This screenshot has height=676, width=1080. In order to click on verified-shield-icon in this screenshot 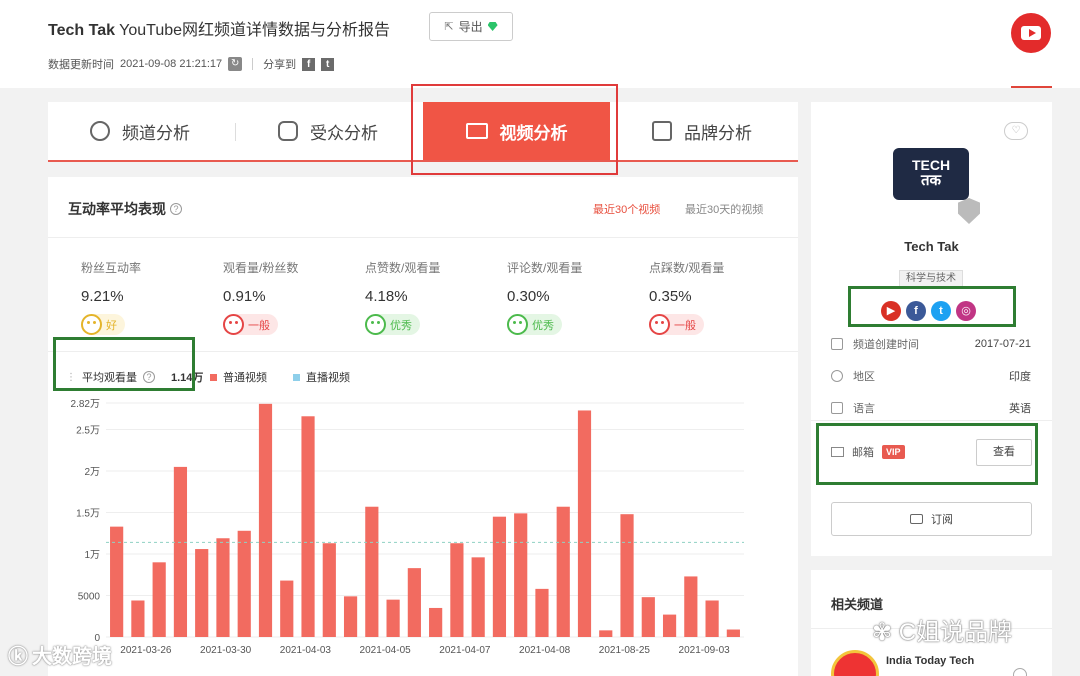, I will do `click(969, 211)`.